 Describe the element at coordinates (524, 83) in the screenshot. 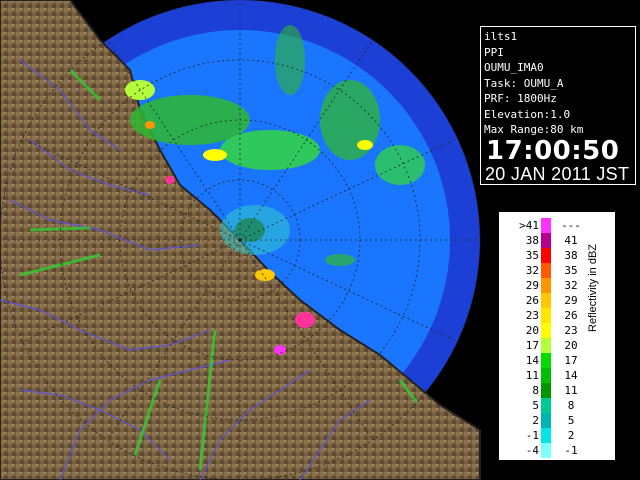

I see `task-name: Task: OUMU_A` at that location.